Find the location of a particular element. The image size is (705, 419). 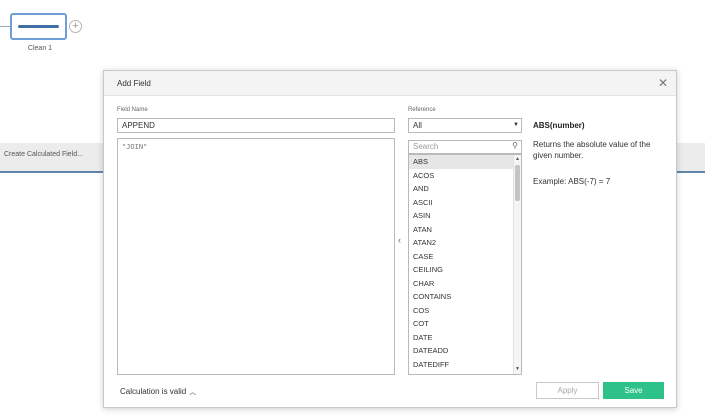

function-list-scrollbar: ▲ ▼ is located at coordinates (517, 264).